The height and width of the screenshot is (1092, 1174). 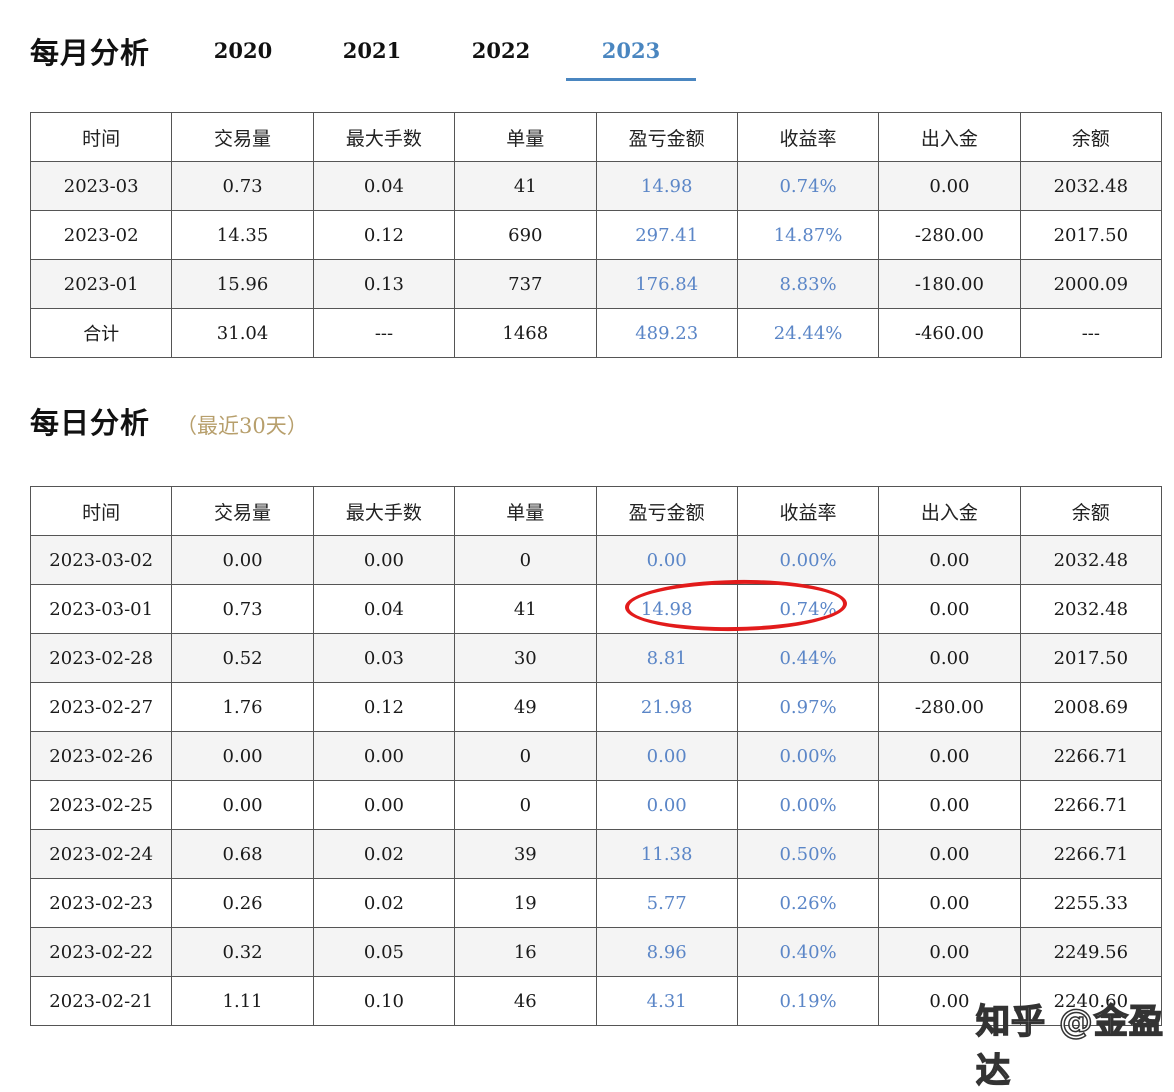 I want to click on cell-pnl: 176.84, so click(x=666, y=284).